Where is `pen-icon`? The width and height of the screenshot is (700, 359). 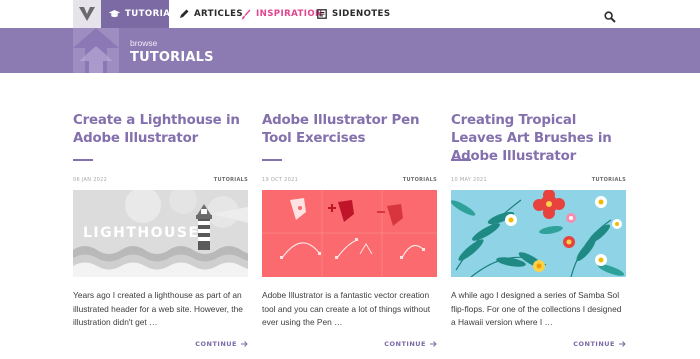 pen-icon is located at coordinates (183, 14).